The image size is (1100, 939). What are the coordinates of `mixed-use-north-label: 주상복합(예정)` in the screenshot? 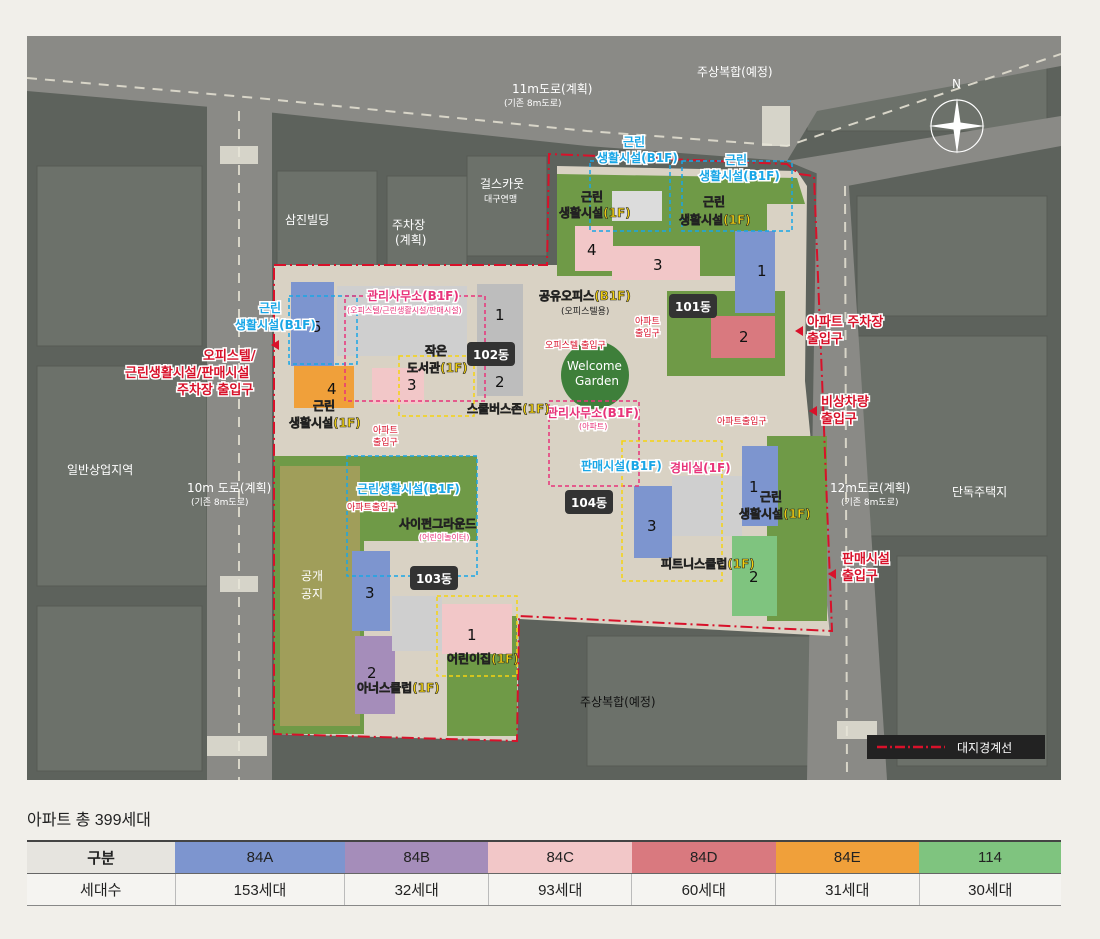 It's located at (735, 72).